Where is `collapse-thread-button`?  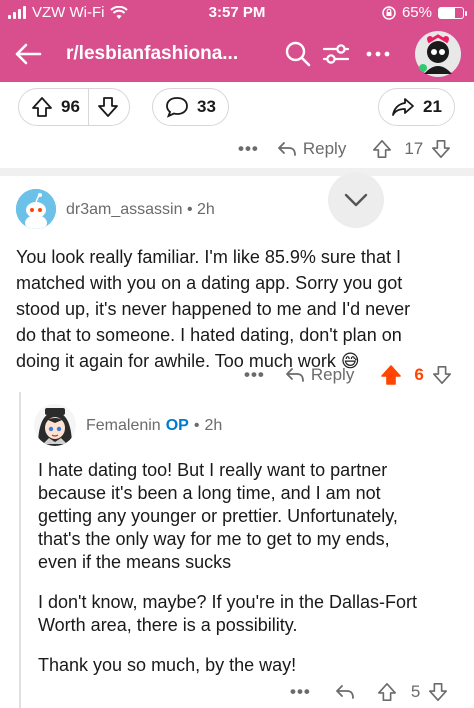 collapse-thread-button is located at coordinates (356, 200).